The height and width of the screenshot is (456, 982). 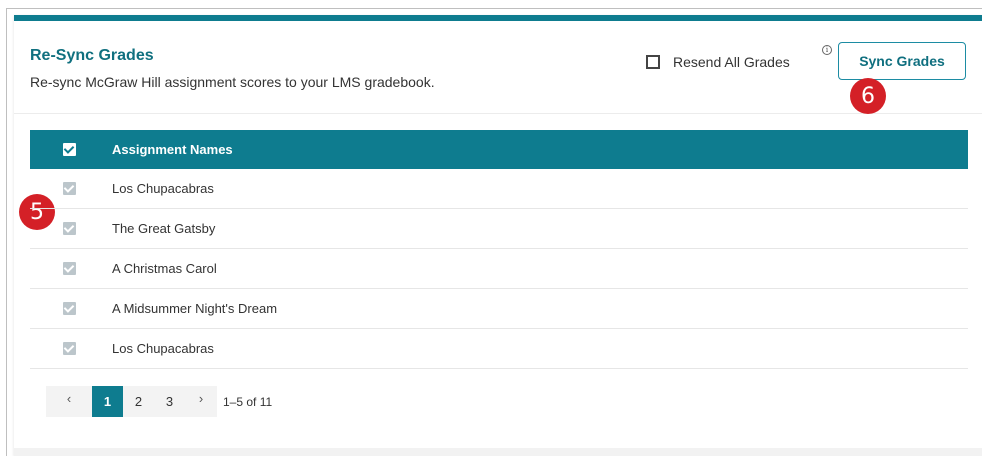 What do you see at coordinates (731, 62) in the screenshot?
I see `resend-all-grades-label: Resend All Grades` at bounding box center [731, 62].